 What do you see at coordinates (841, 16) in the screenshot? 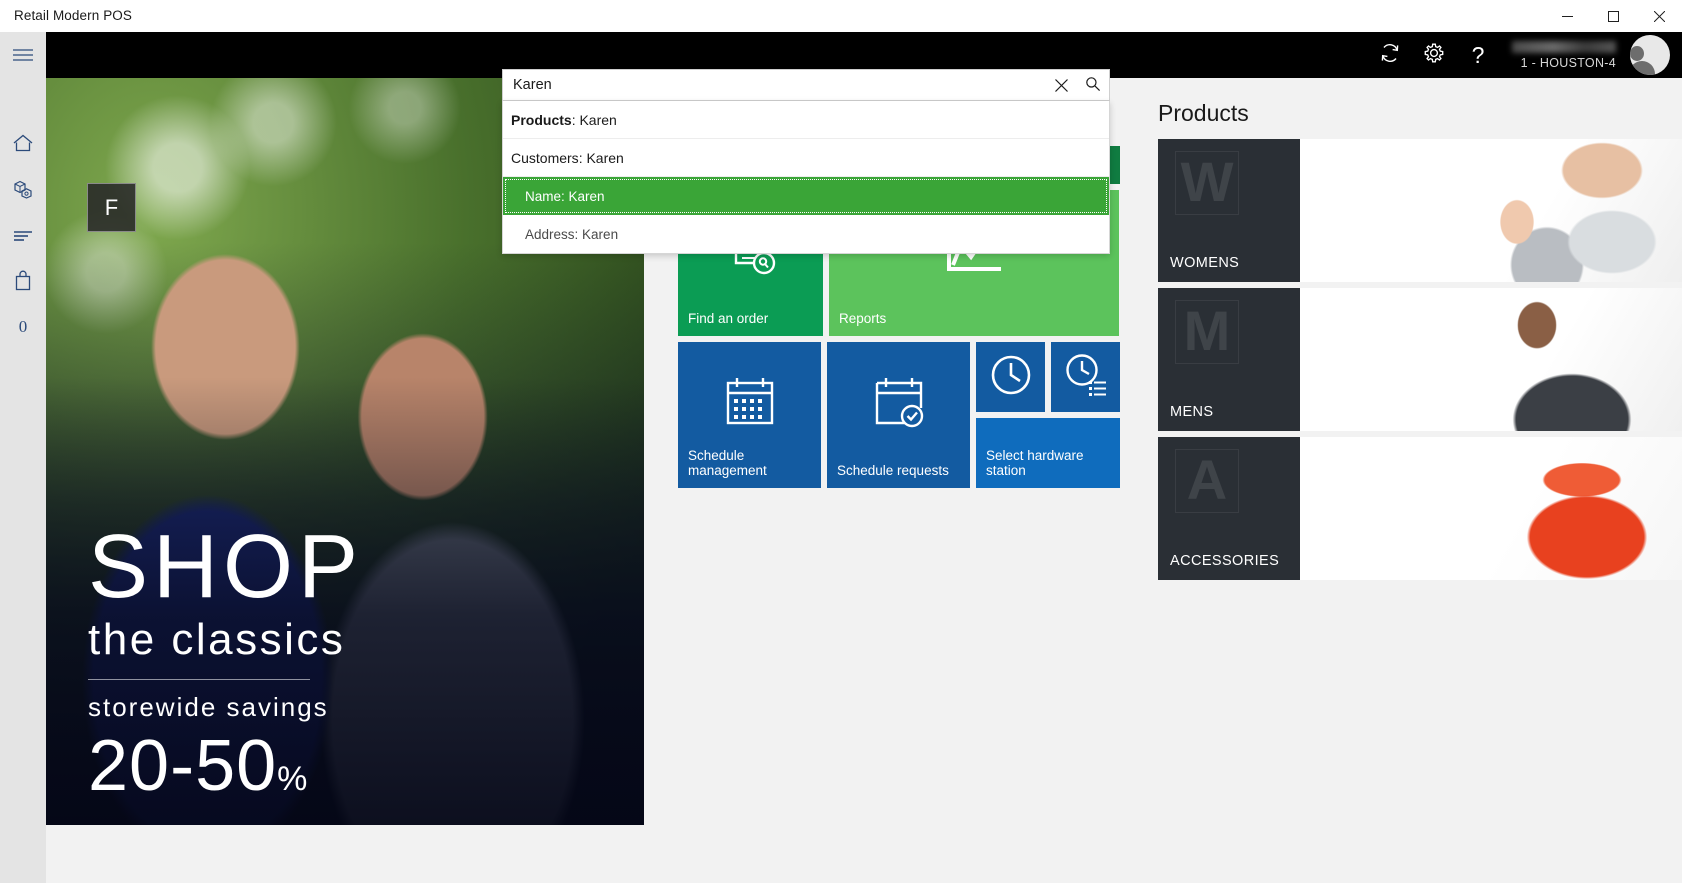
I see `window-titlebar: Retail Modern POS` at bounding box center [841, 16].